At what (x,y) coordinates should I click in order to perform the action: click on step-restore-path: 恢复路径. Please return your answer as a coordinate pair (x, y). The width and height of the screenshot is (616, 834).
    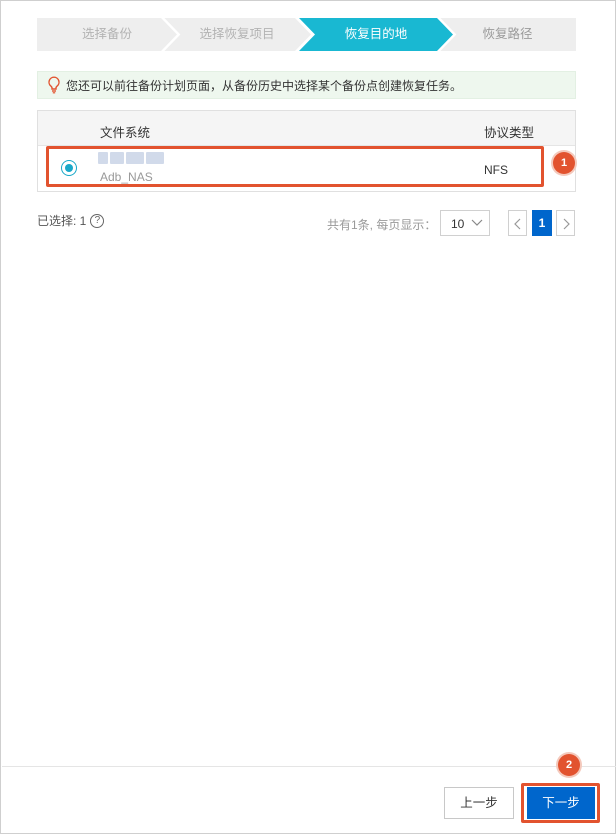
    Looking at the image, I should click on (507, 34).